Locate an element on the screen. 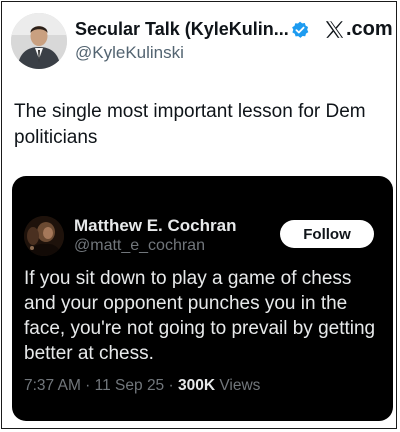  brand-text: .com is located at coordinates (369, 29).